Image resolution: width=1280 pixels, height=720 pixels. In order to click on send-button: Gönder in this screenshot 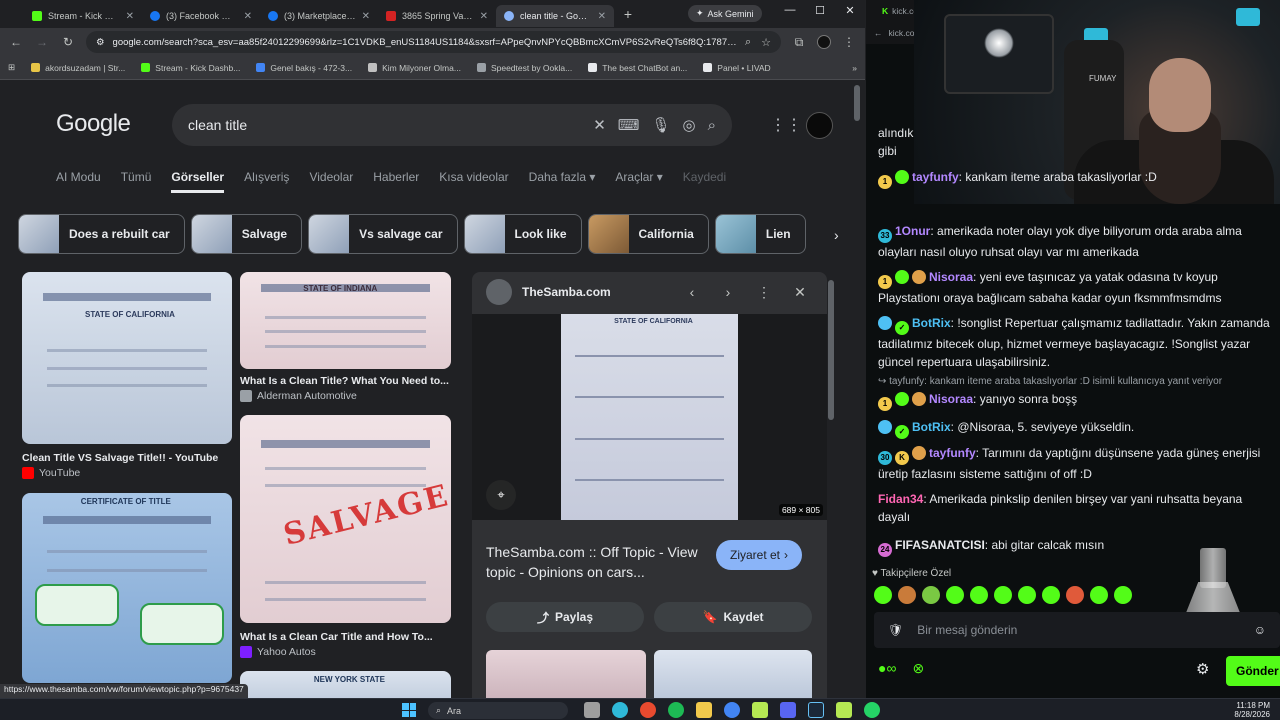, I will do `click(1253, 671)`.